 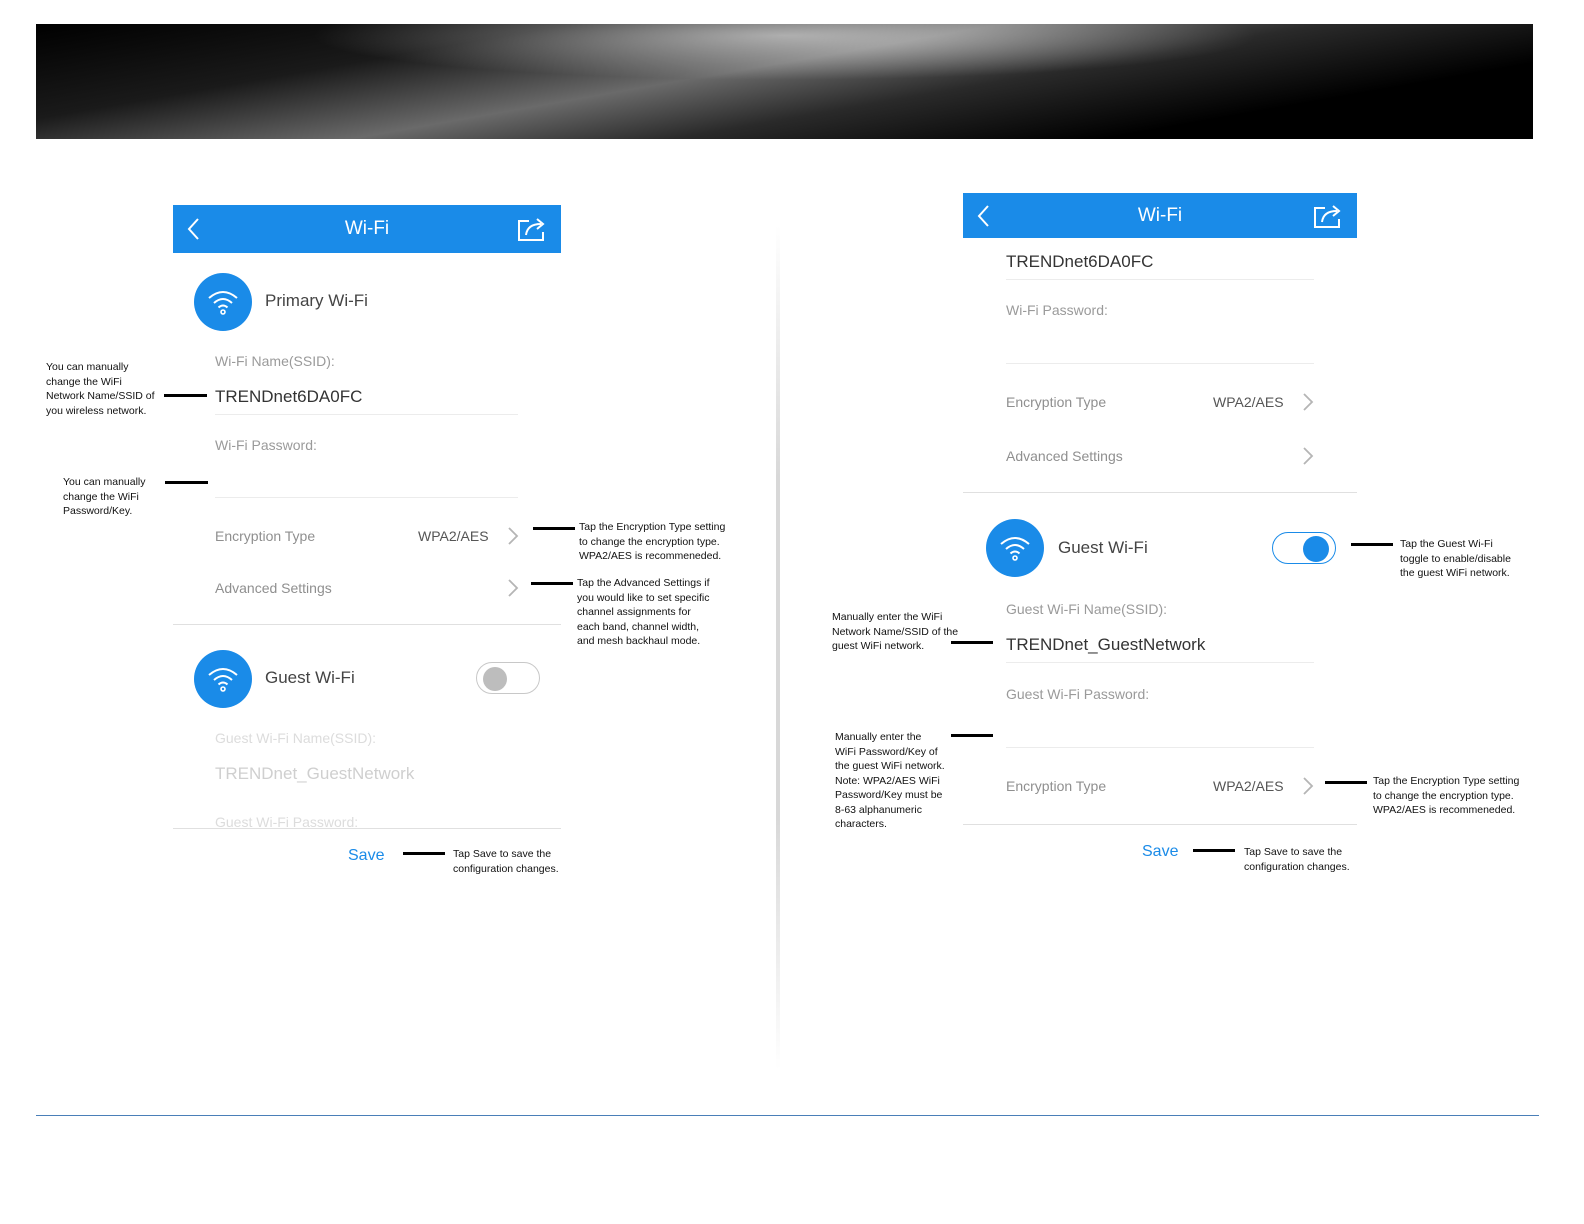 What do you see at coordinates (1160, 730) in the screenshot?
I see `guest-password-input` at bounding box center [1160, 730].